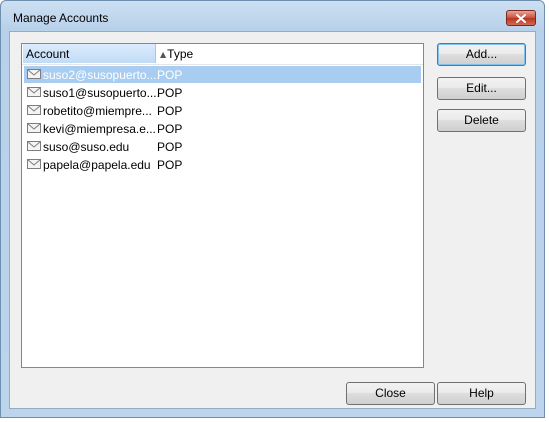 Image resolution: width=549 pixels, height=422 pixels. What do you see at coordinates (272, 18) in the screenshot?
I see `title-bar: Manage Accounts` at bounding box center [272, 18].